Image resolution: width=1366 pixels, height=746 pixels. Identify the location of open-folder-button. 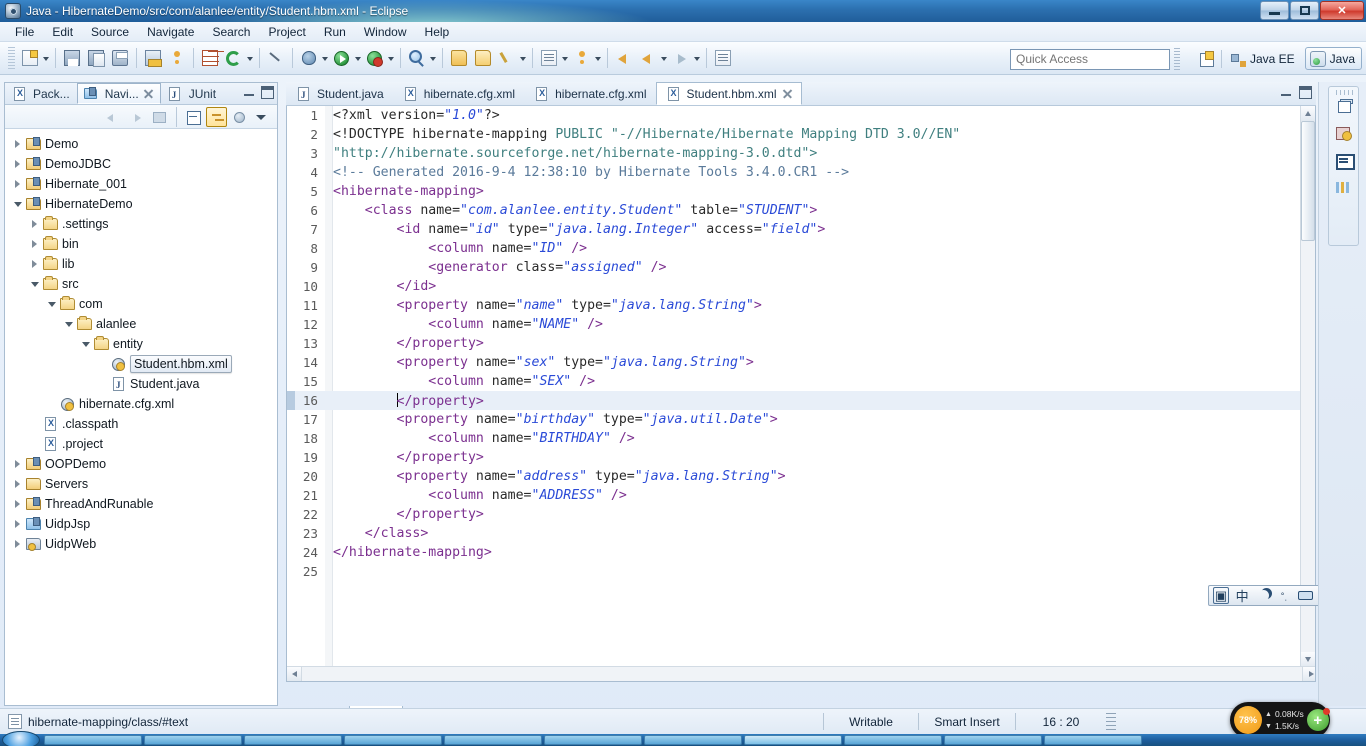
(459, 58).